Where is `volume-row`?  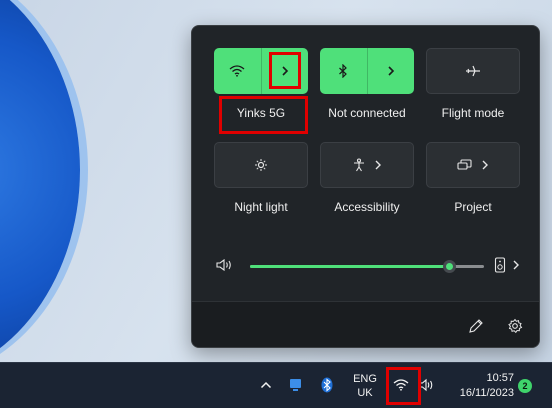
volume-row is located at coordinates (365, 266).